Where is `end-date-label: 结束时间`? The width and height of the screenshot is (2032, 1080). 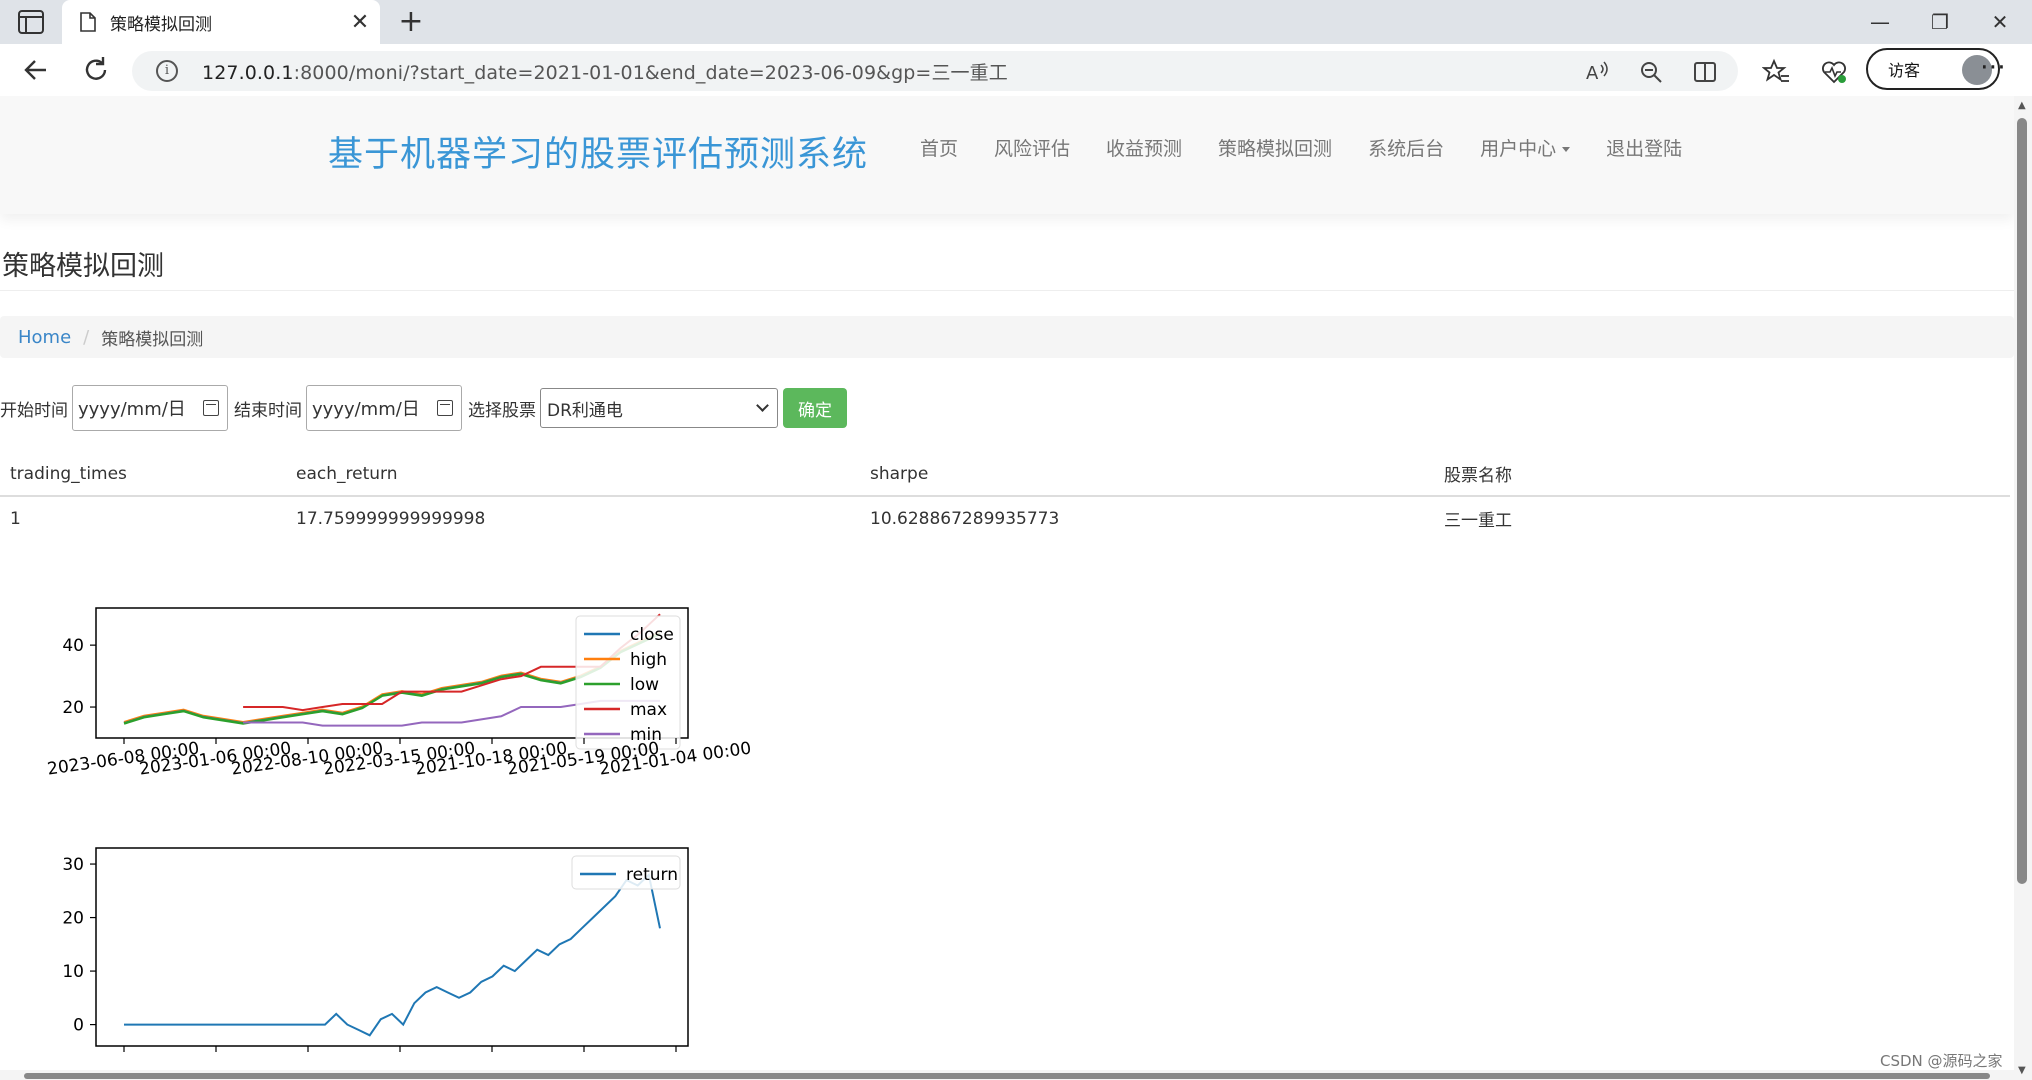 end-date-label: 结束时间 is located at coordinates (268, 410).